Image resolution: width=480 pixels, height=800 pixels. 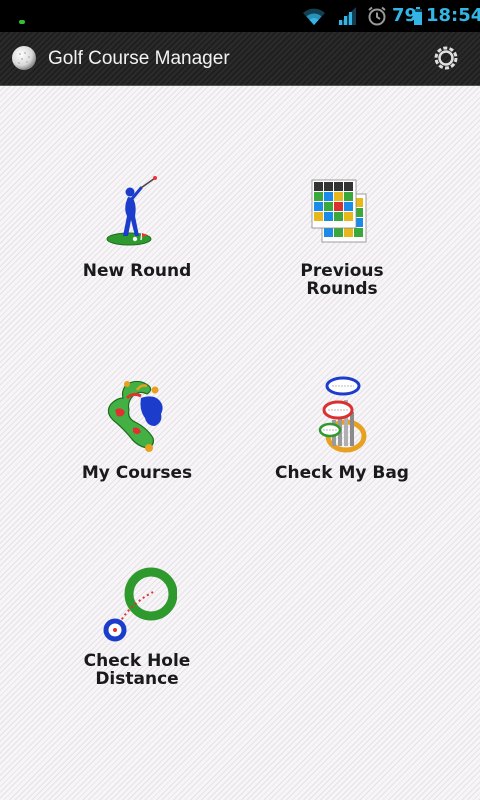 What do you see at coordinates (240, 59) in the screenshot?
I see `app-title-bar: Golf Course Manager` at bounding box center [240, 59].